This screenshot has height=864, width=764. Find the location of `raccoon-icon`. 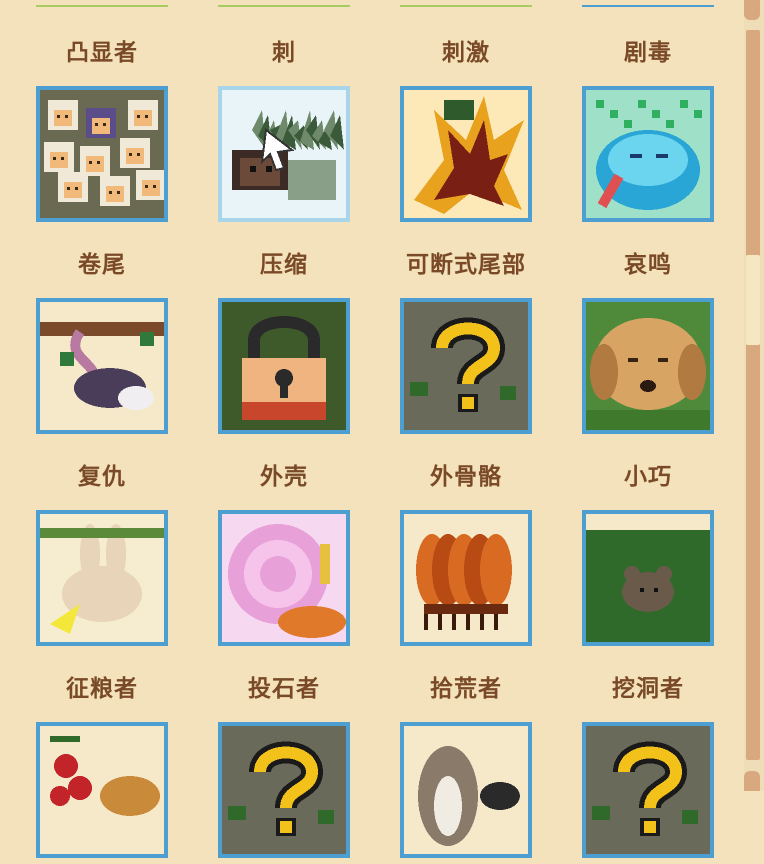

raccoon-icon is located at coordinates (466, 790).